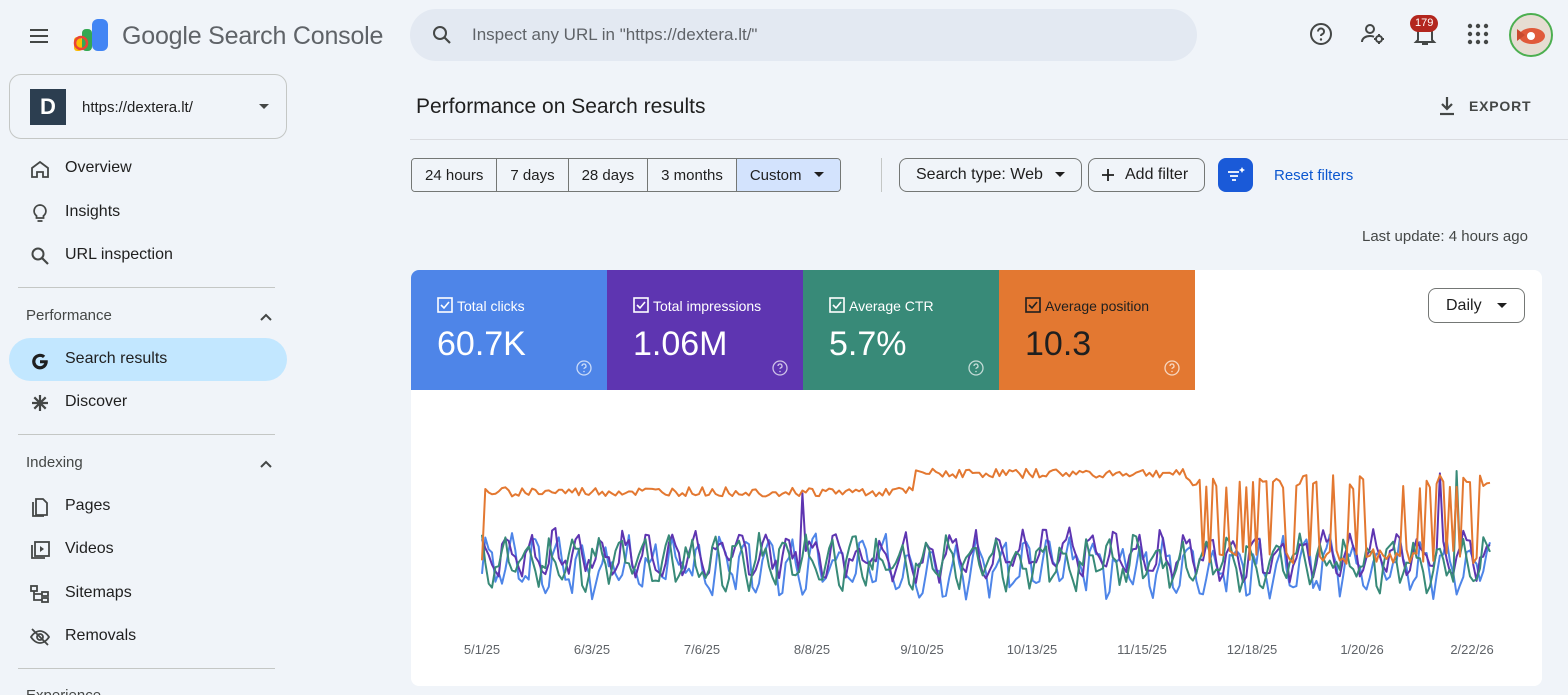 The image size is (1568, 695). I want to click on video-icon, so click(40, 550).